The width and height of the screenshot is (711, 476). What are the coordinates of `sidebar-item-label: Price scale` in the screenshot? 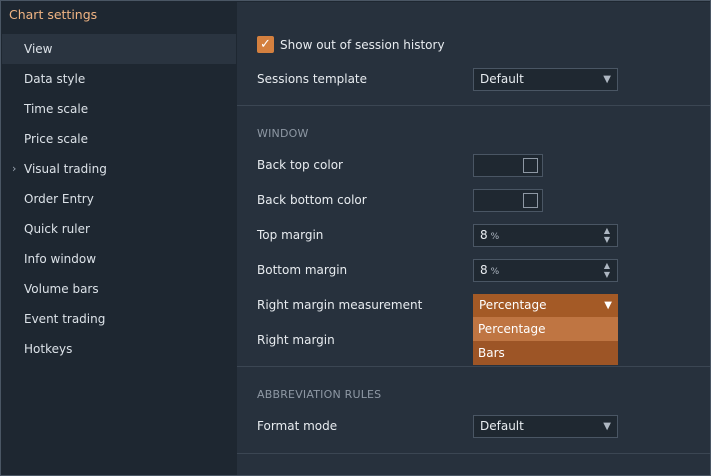 It's located at (56, 139).